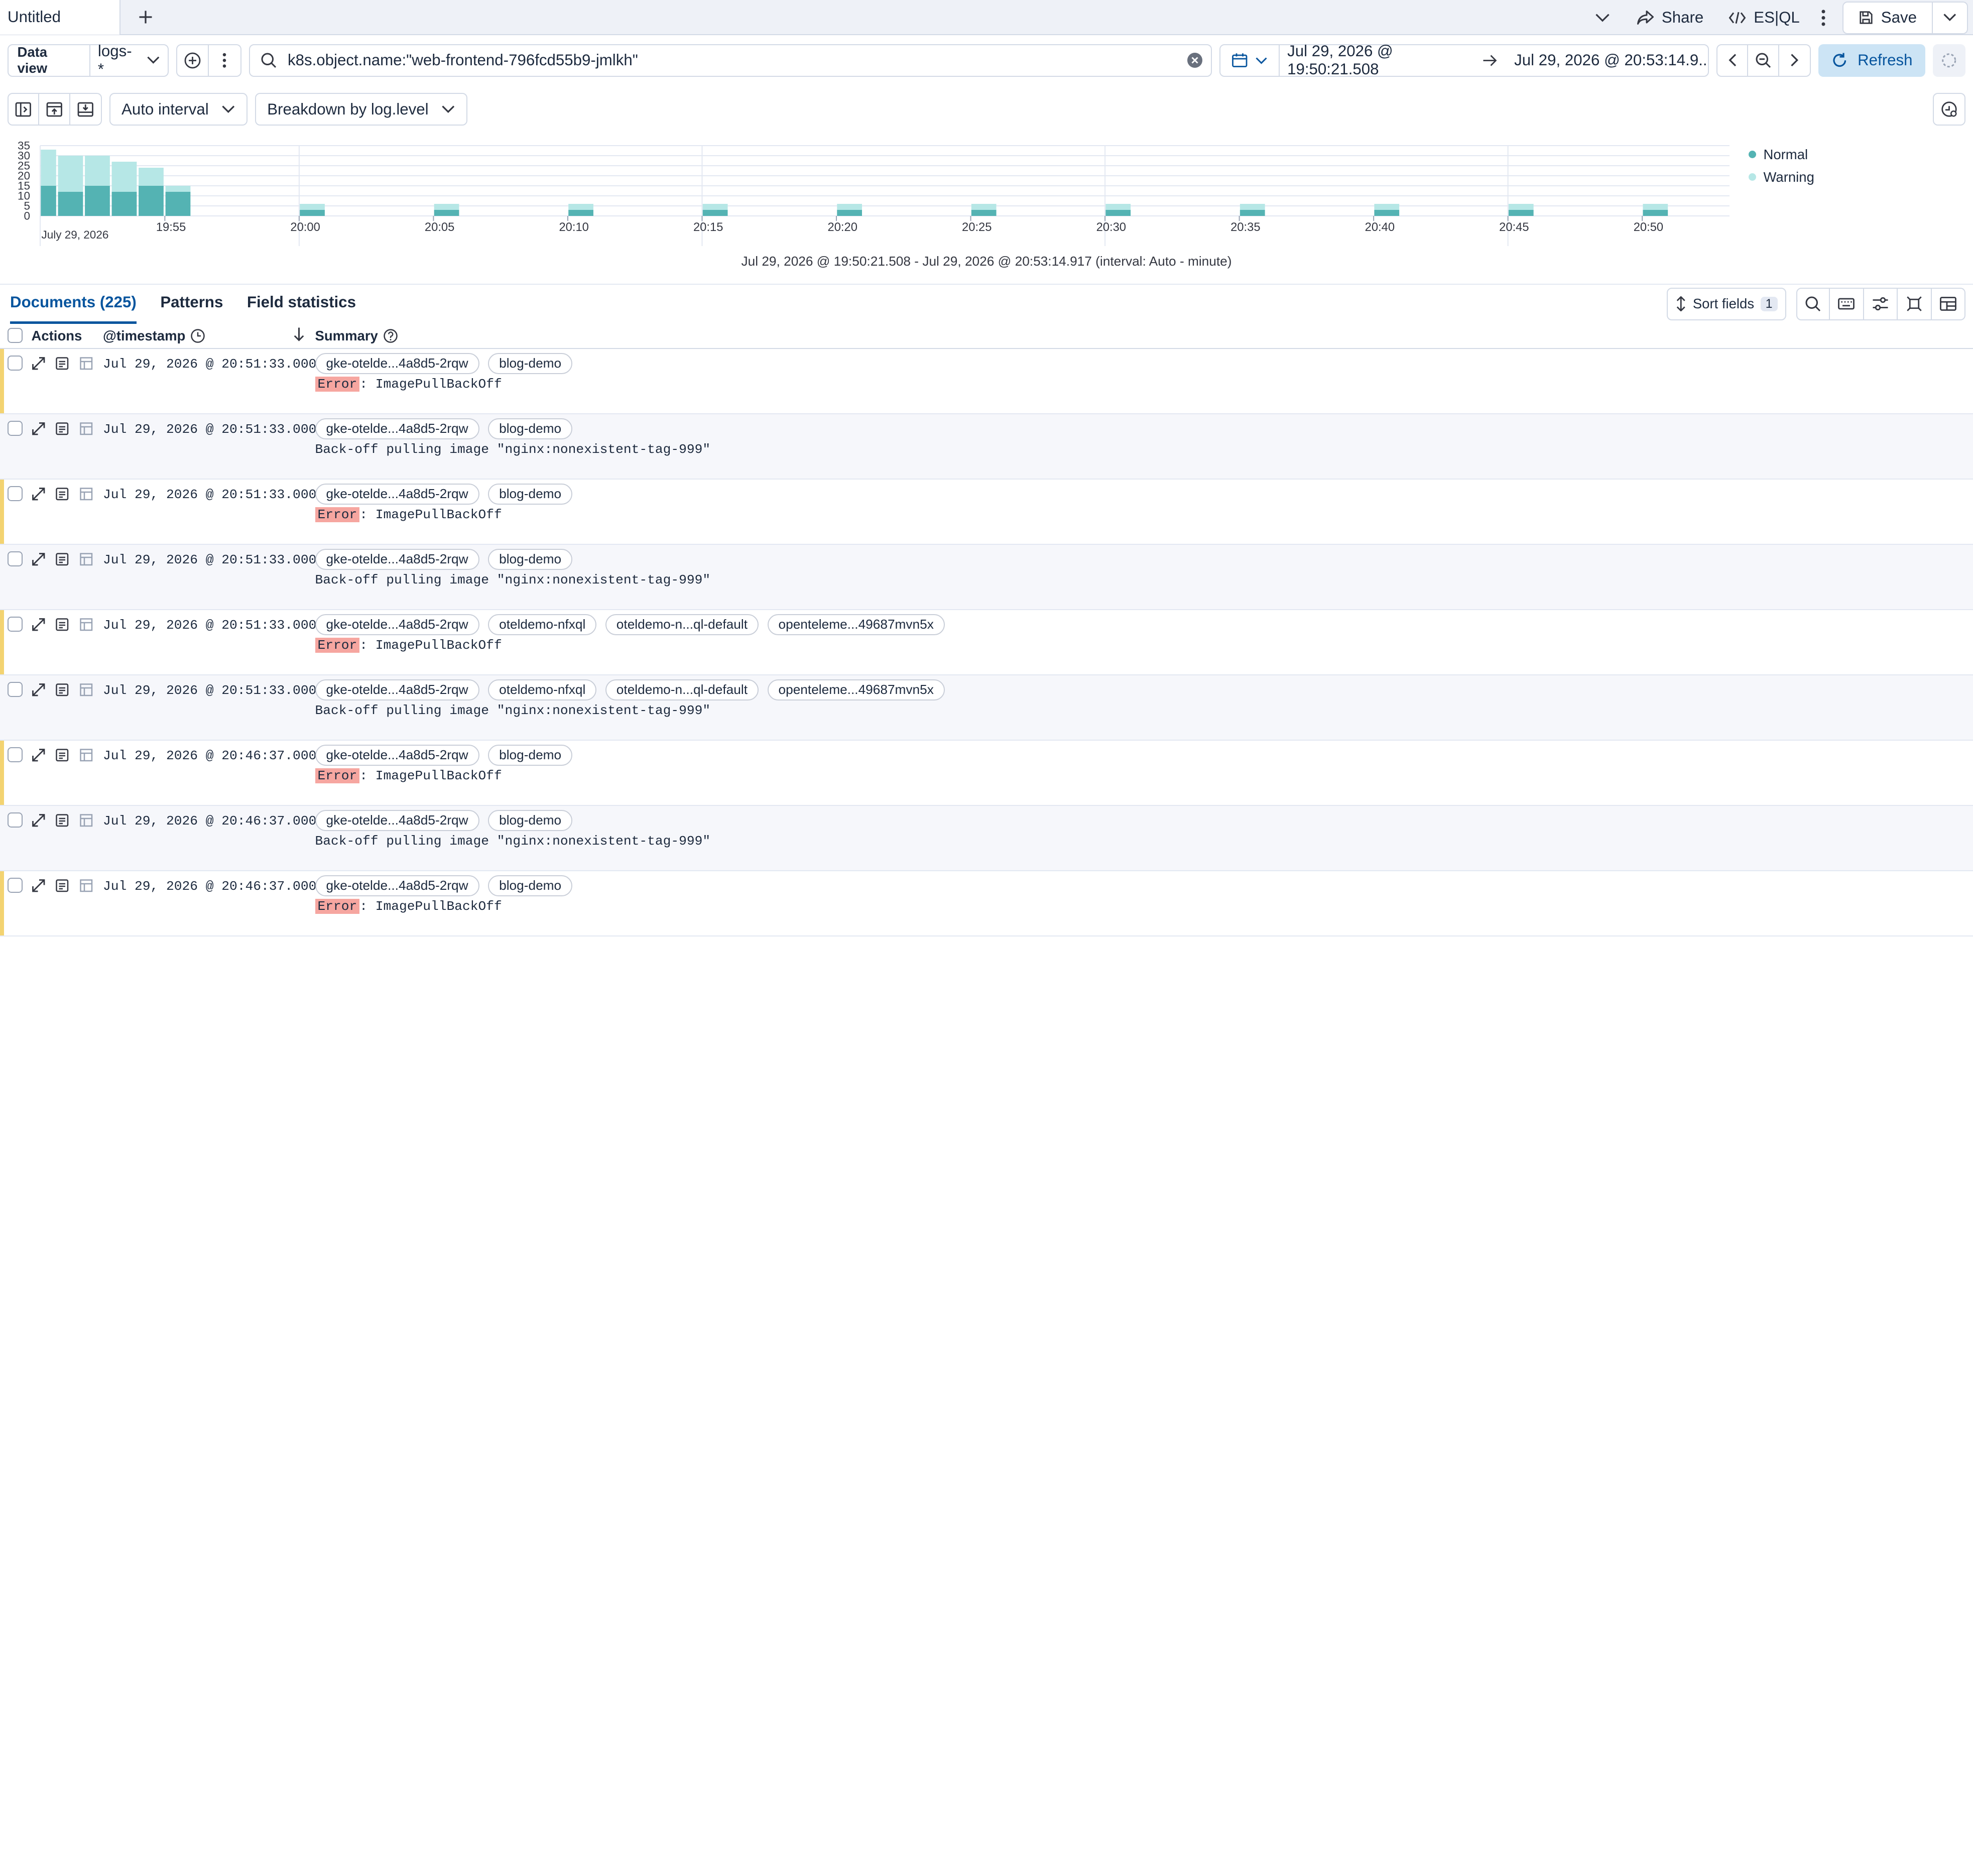  Describe the element at coordinates (1915, 303) in the screenshot. I see `fullscreen-button` at that location.